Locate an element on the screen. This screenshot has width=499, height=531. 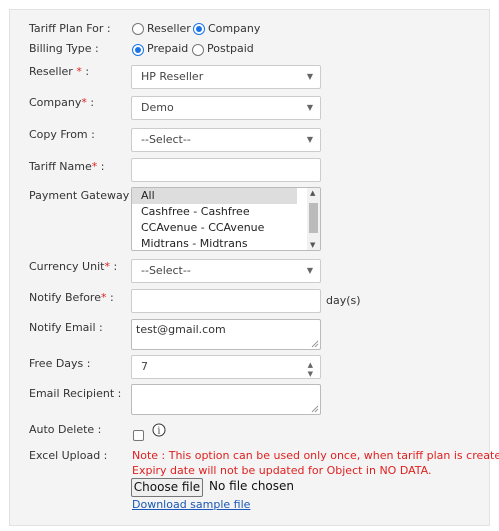
list-item: All is located at coordinates (214, 196).